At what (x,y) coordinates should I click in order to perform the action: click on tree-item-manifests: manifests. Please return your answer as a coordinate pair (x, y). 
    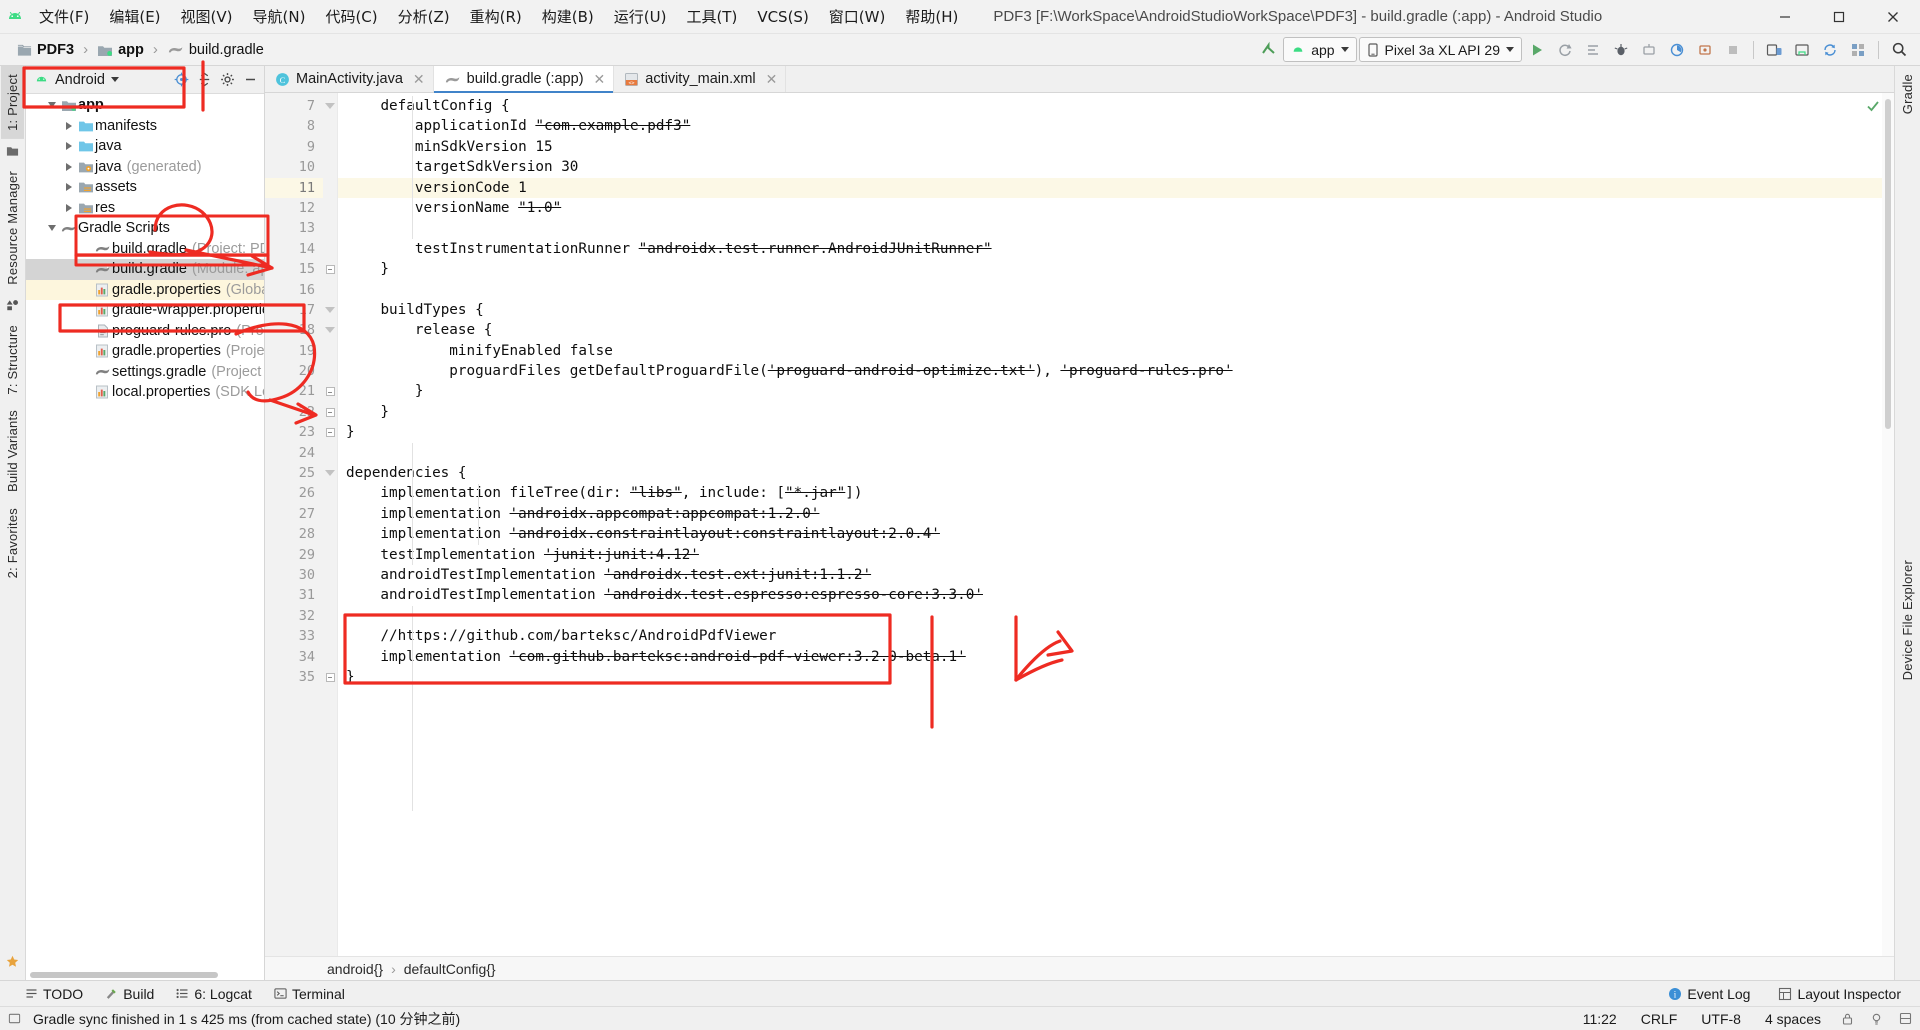
    Looking at the image, I should click on (145, 126).